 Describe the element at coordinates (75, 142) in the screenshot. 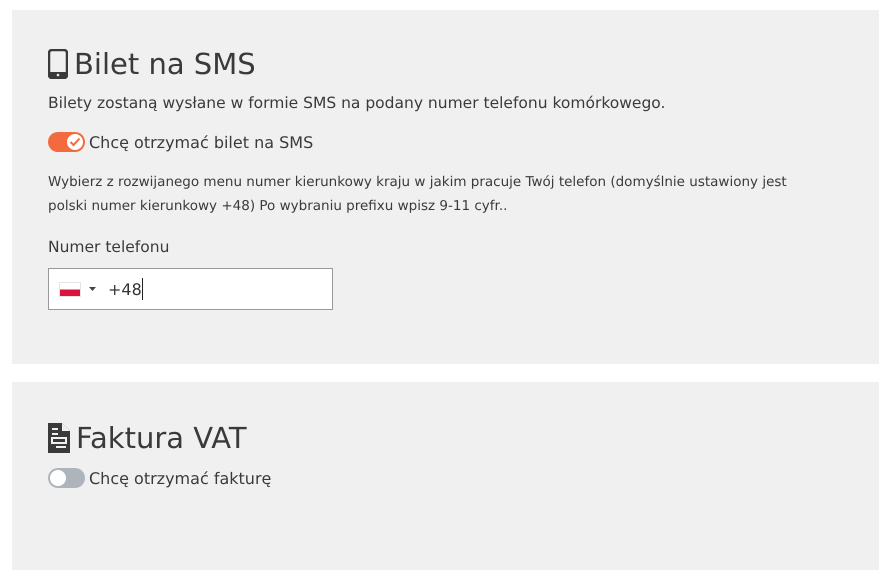

I see `check-icon` at that location.